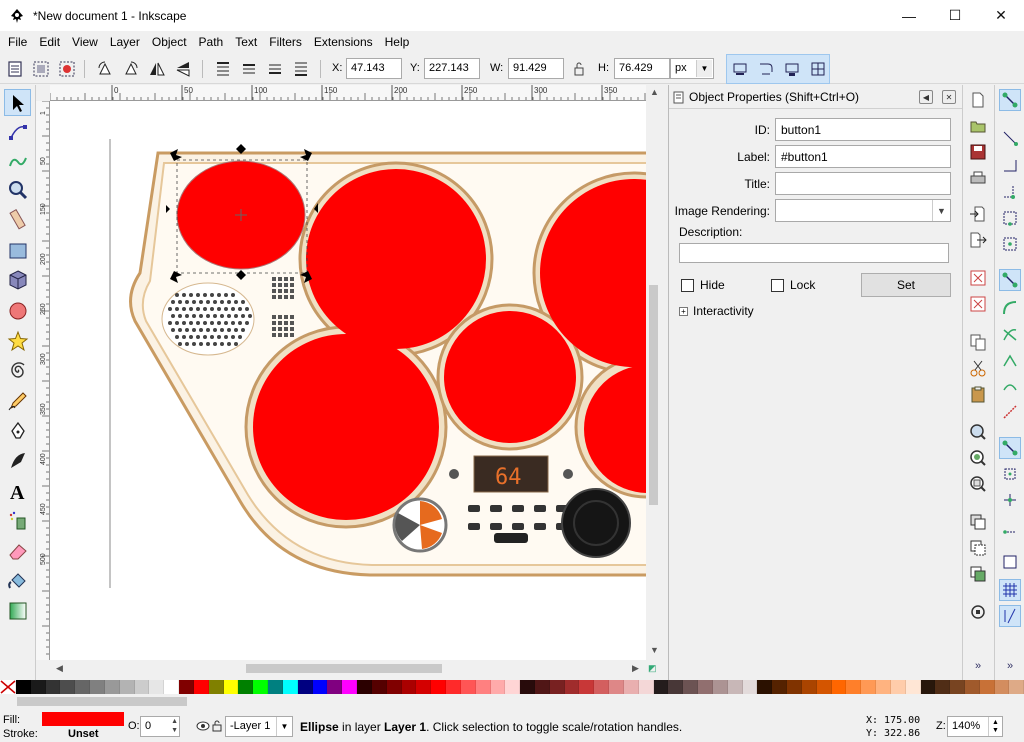 The height and width of the screenshot is (742, 1024). What do you see at coordinates (955, 15) in the screenshot?
I see `maximize-button: ☐` at bounding box center [955, 15].